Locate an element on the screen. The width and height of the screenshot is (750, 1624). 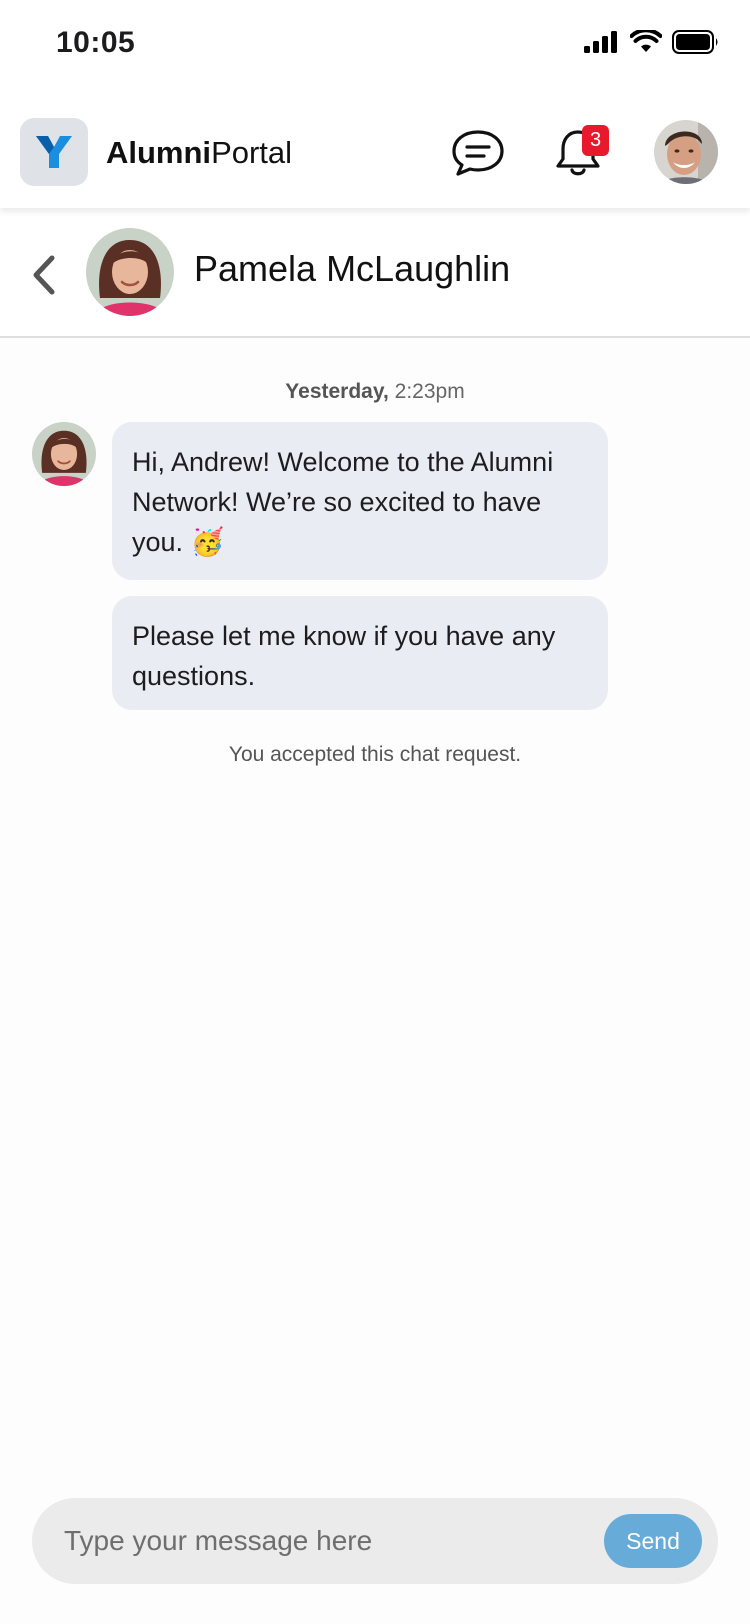
app-name-regular: Portal is located at coordinates (252, 152).